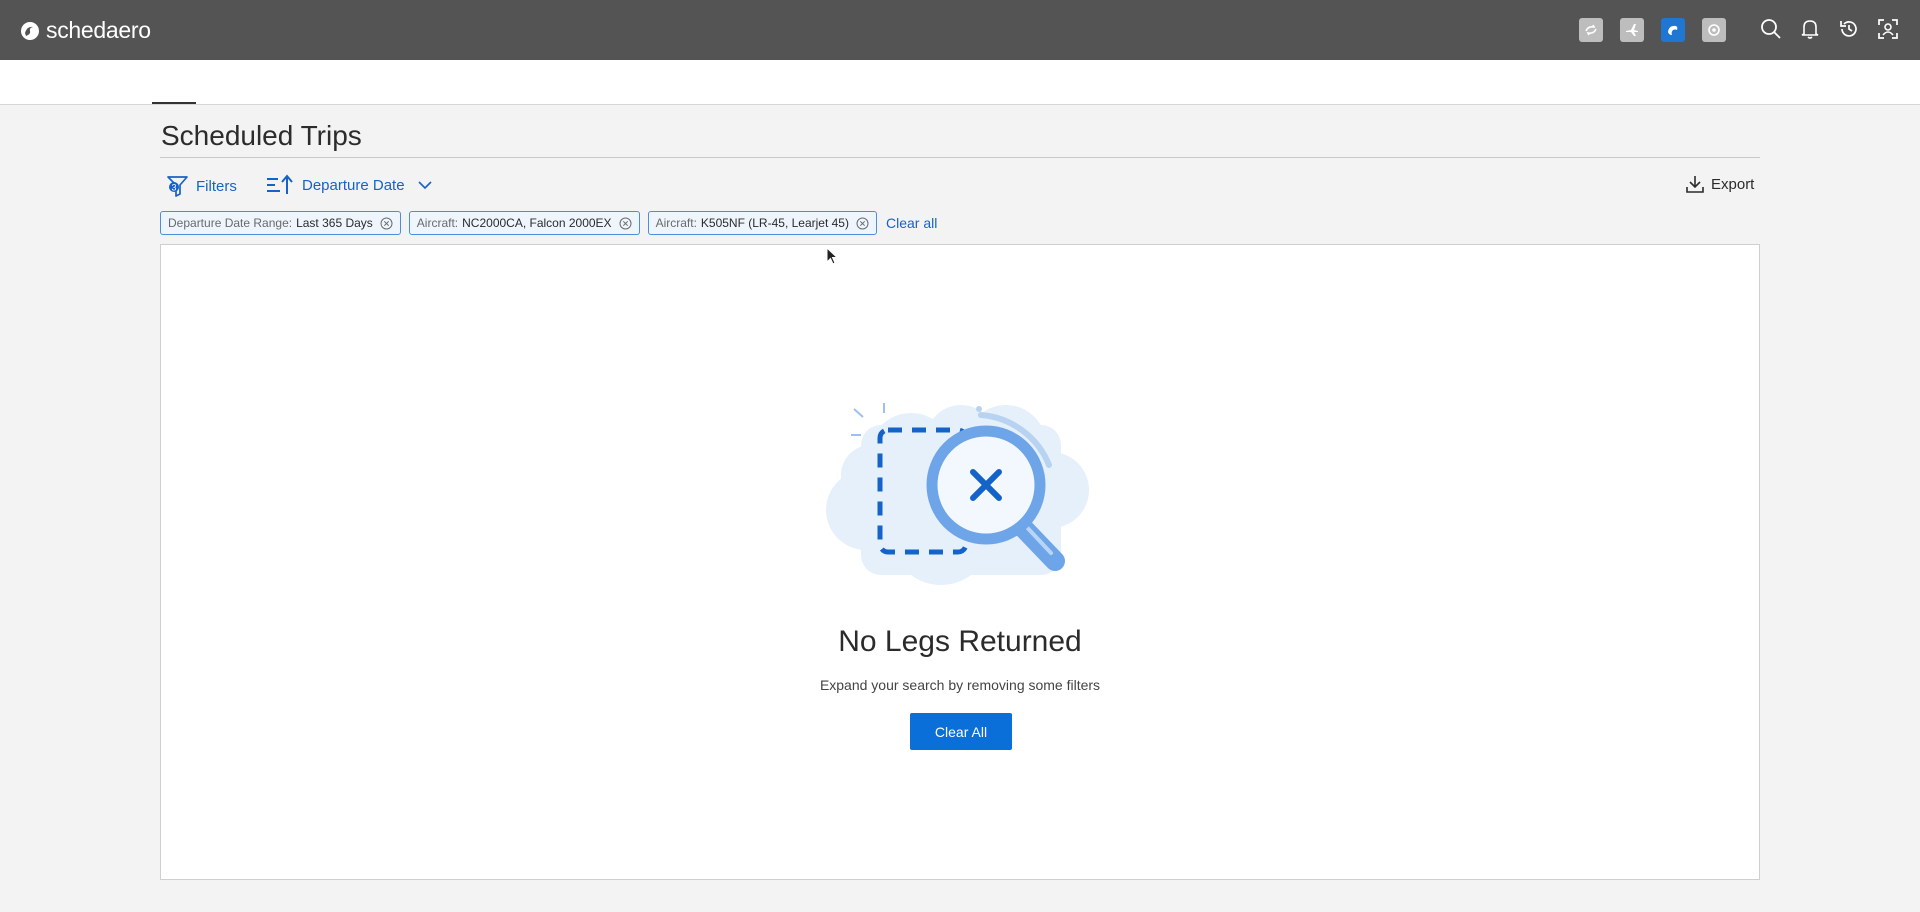 The width and height of the screenshot is (1920, 912). Describe the element at coordinates (280, 184) in the screenshot. I see `sort-ascending-icon` at that location.